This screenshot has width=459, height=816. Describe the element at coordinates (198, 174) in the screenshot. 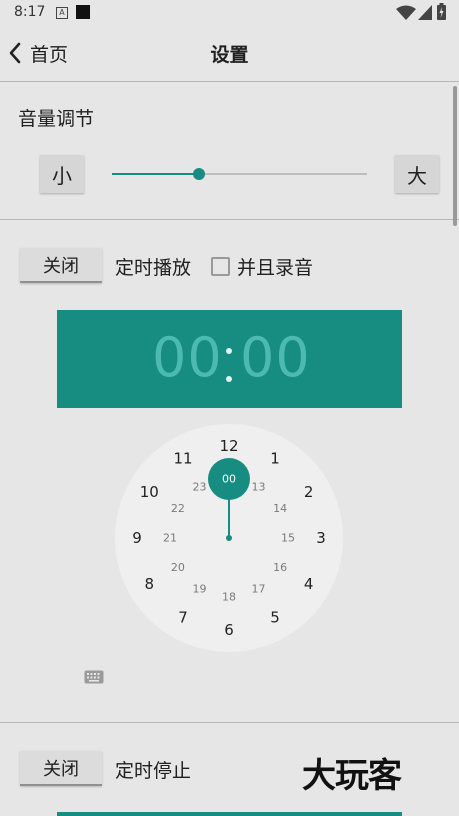

I see `volume-slider-thumb` at that location.